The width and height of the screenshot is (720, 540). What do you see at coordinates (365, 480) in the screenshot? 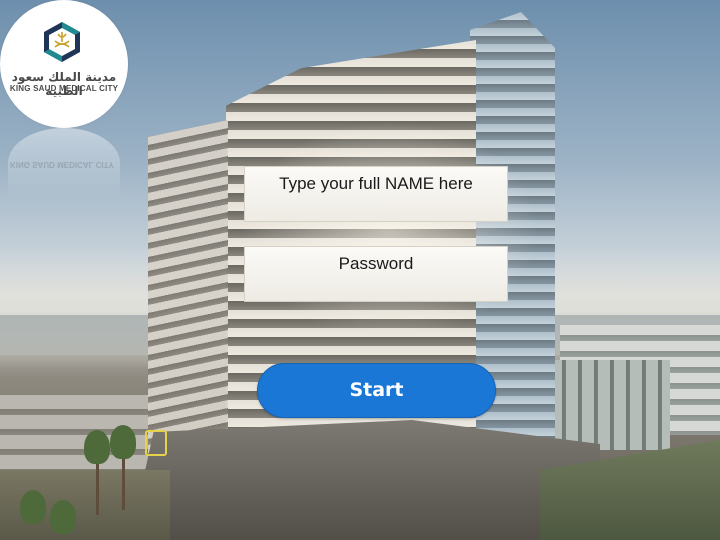
I see `tower-podium` at bounding box center [365, 480].